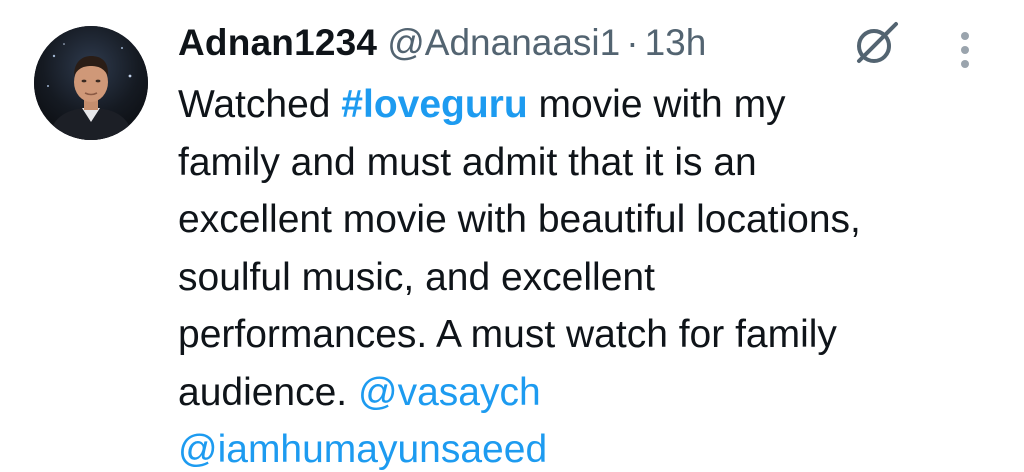 The image size is (1024, 472). Describe the element at coordinates (434, 104) in the screenshot. I see `hashtag-link: #loveguru` at that location.